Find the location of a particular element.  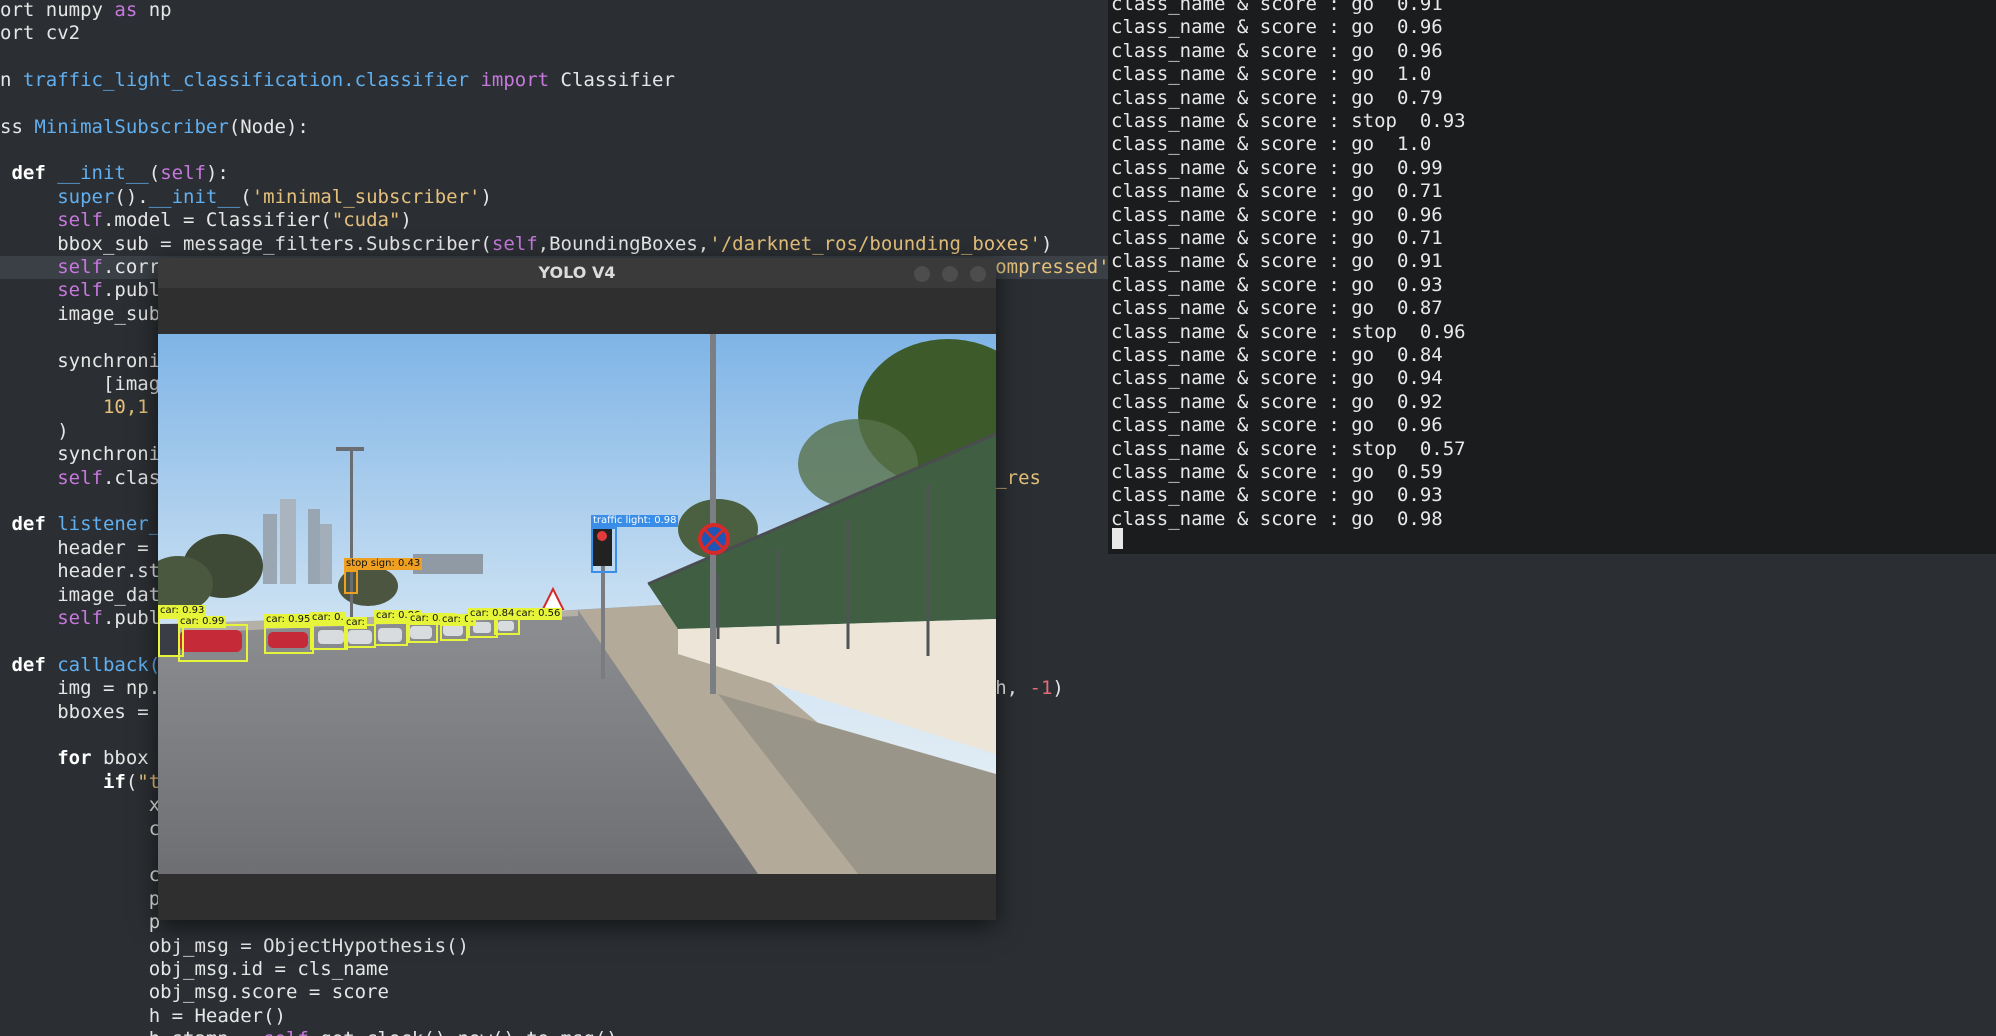

terminal-output-line: class_name & score : go 0.79 is located at coordinates (1277, 97).